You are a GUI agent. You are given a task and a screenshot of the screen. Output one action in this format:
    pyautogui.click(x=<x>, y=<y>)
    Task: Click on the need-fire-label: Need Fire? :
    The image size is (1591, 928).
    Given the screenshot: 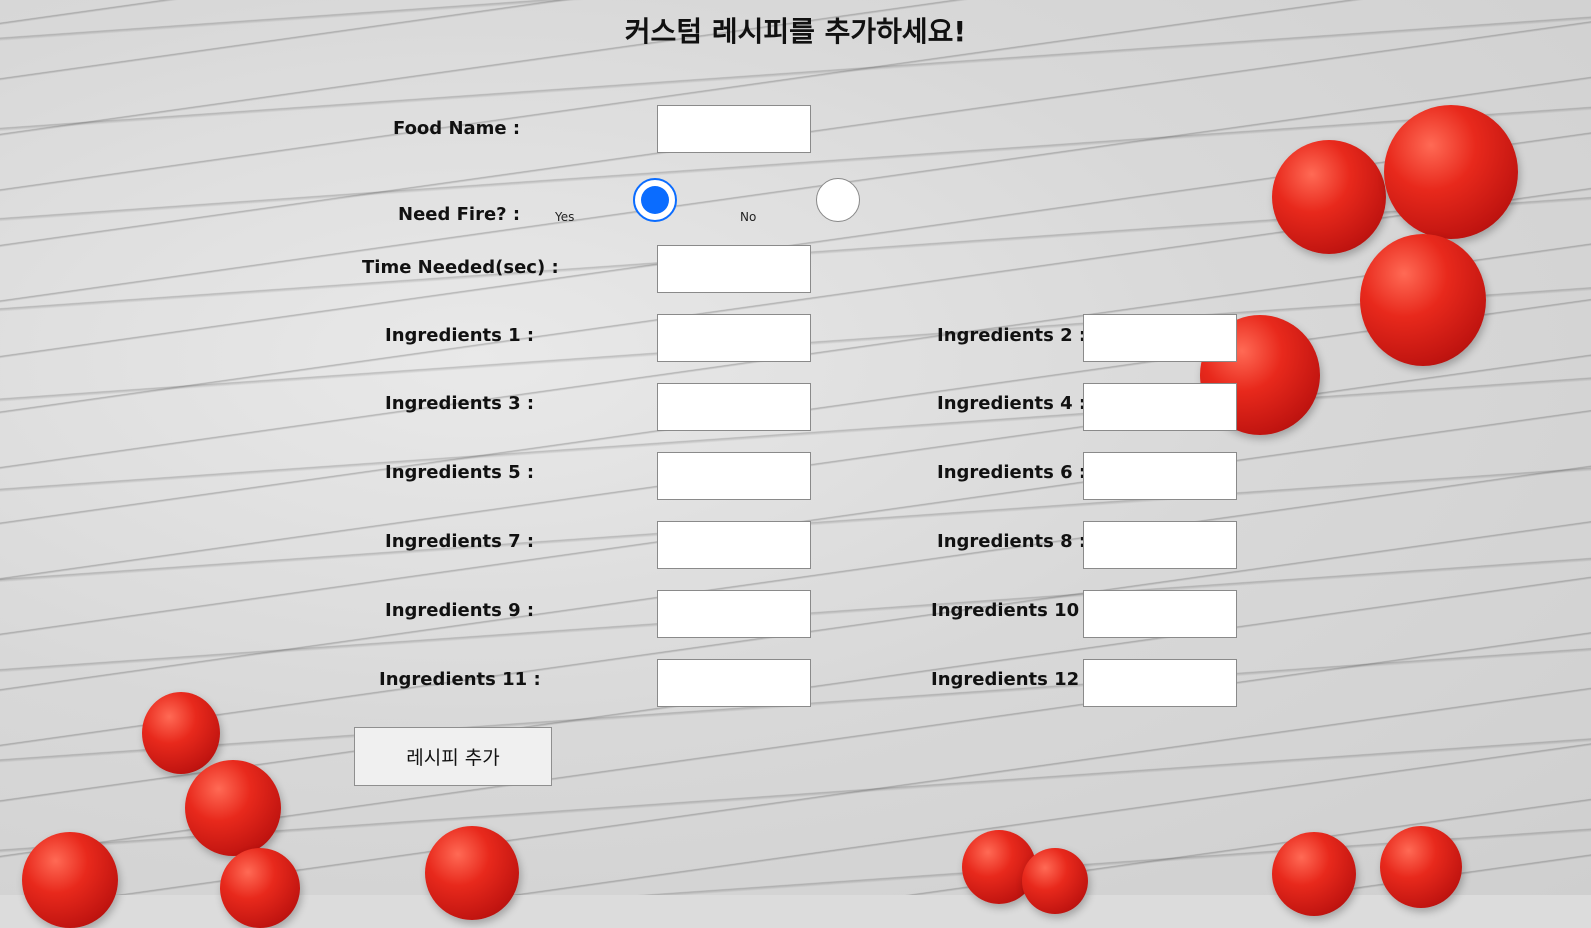 What is the action you would take?
    pyautogui.click(x=459, y=214)
    